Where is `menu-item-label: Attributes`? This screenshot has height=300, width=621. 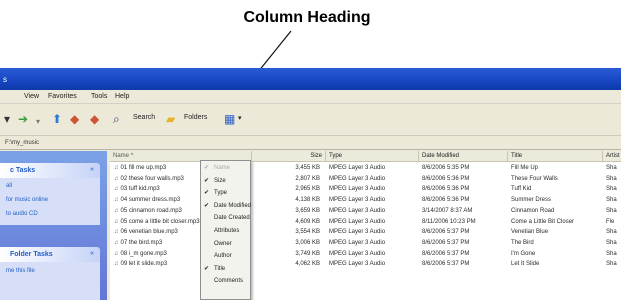
menu-item-label: Attributes is located at coordinates (227, 231).